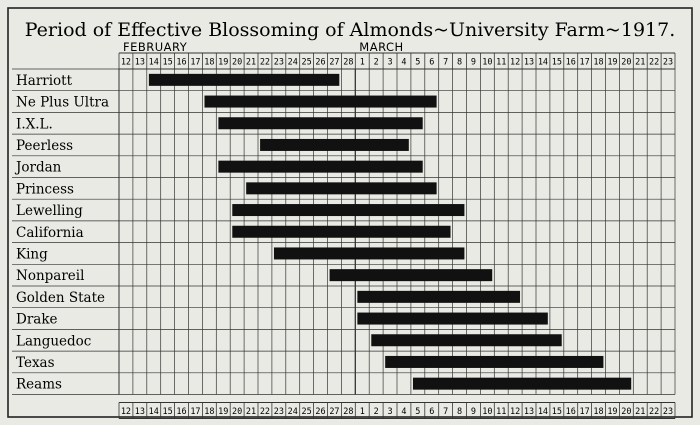  Describe the element at coordinates (62, 103) in the screenshot. I see `variety-label: Ne Plus Ultra` at that location.